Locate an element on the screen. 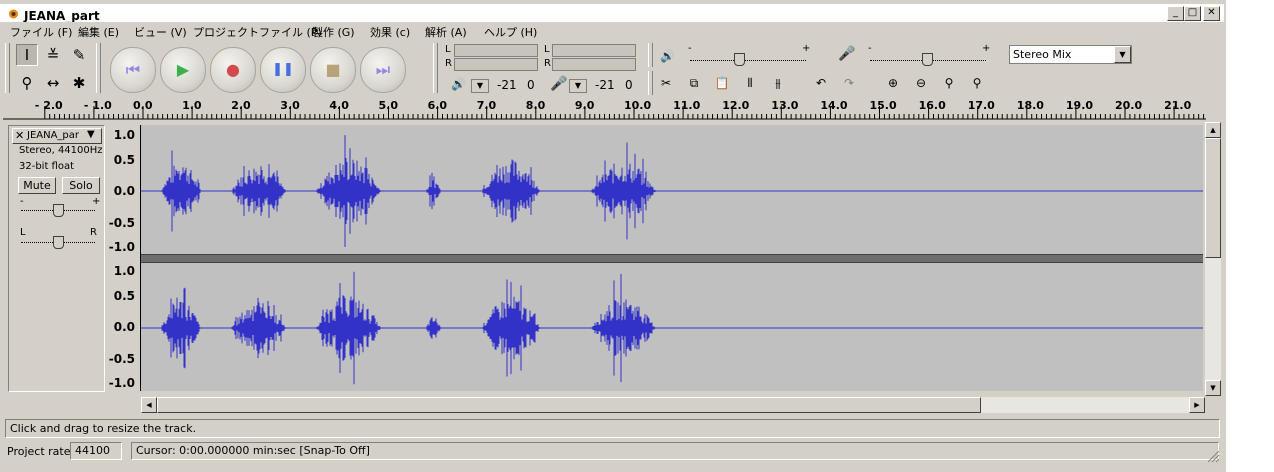 Image resolution: width=1274 pixels, height=472 pixels. skip-end-button: ⏭ is located at coordinates (383, 70).